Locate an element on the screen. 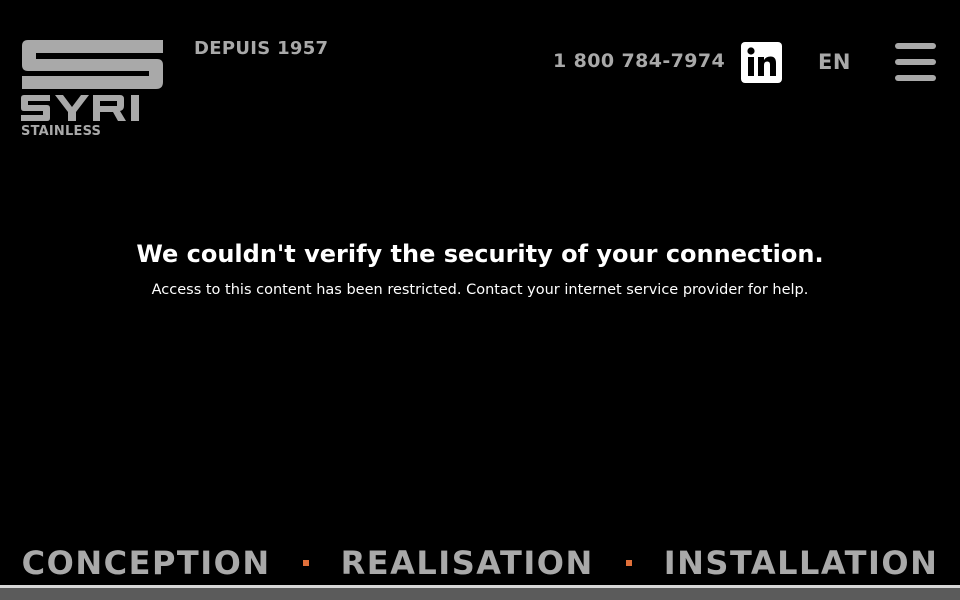  tagline-item-installation: INSTALLATION is located at coordinates (801, 563).